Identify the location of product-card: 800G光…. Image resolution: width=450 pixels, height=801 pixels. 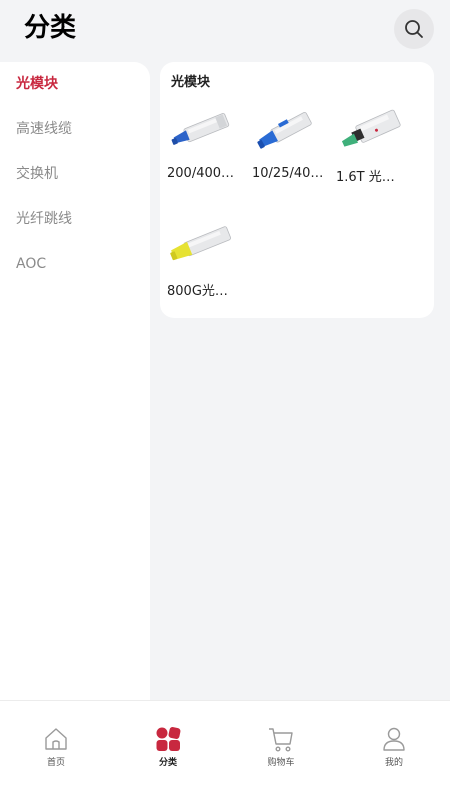
(205, 257).